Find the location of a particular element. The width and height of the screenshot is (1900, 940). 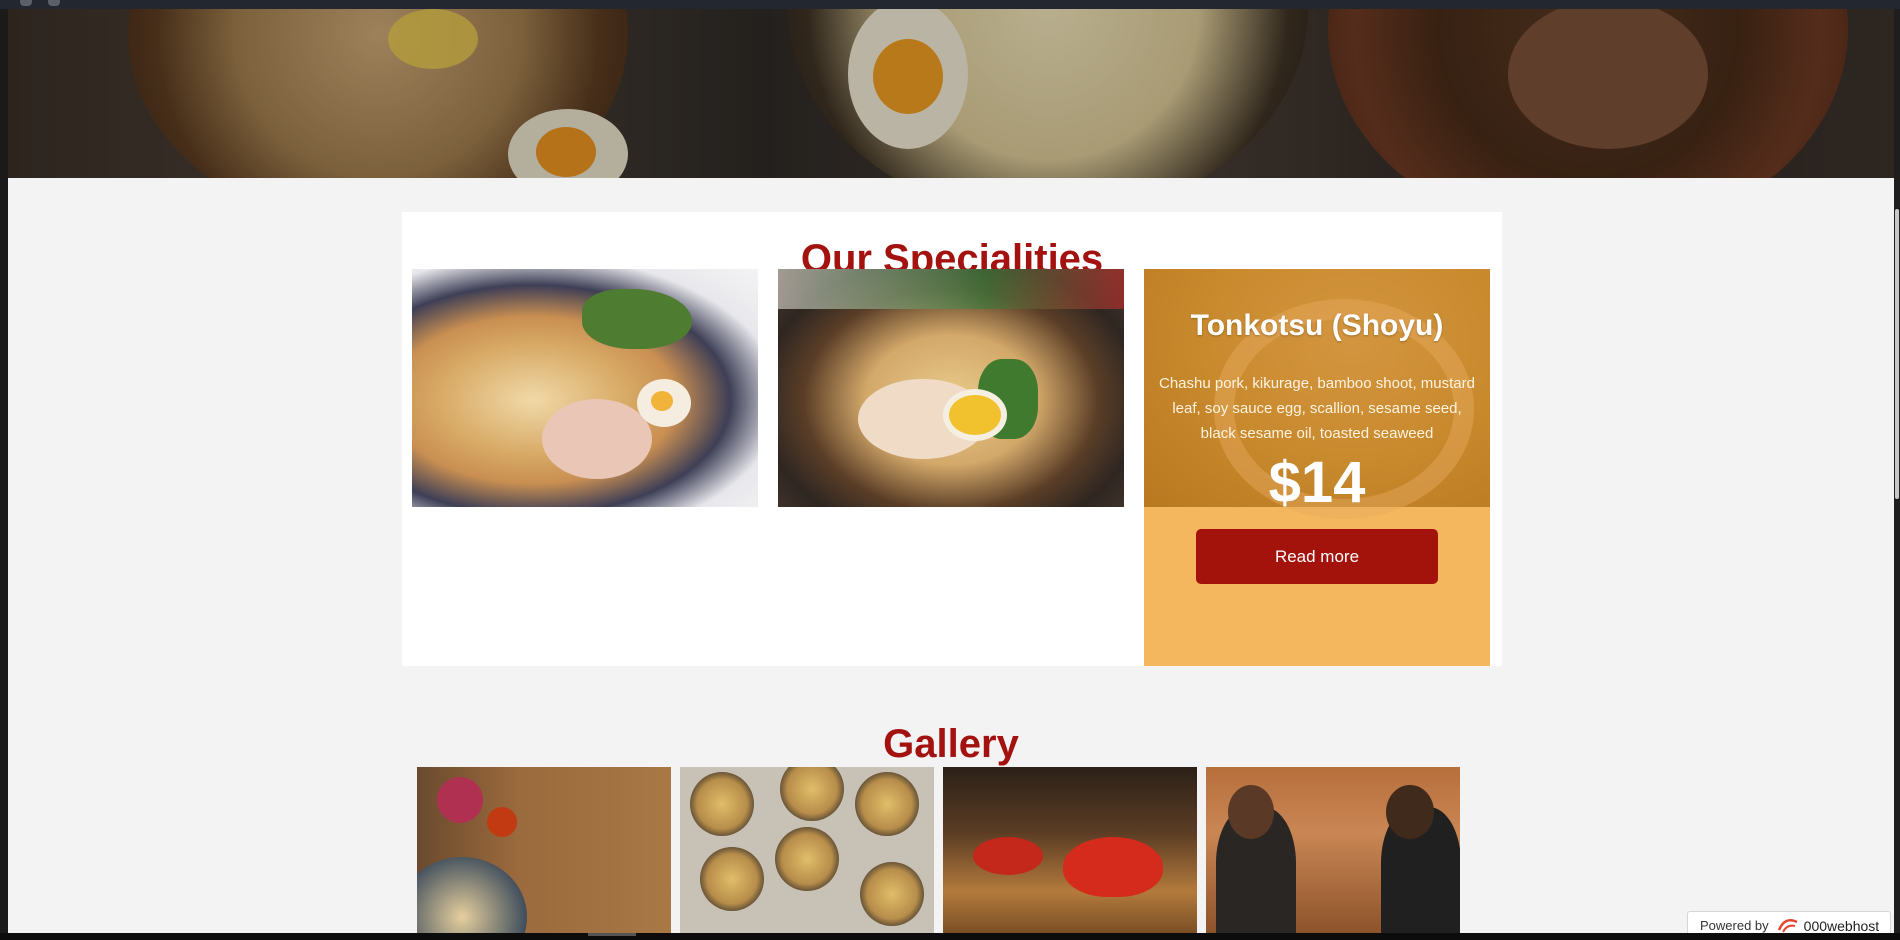

powered-by-label: Powered by is located at coordinates (1734, 925).